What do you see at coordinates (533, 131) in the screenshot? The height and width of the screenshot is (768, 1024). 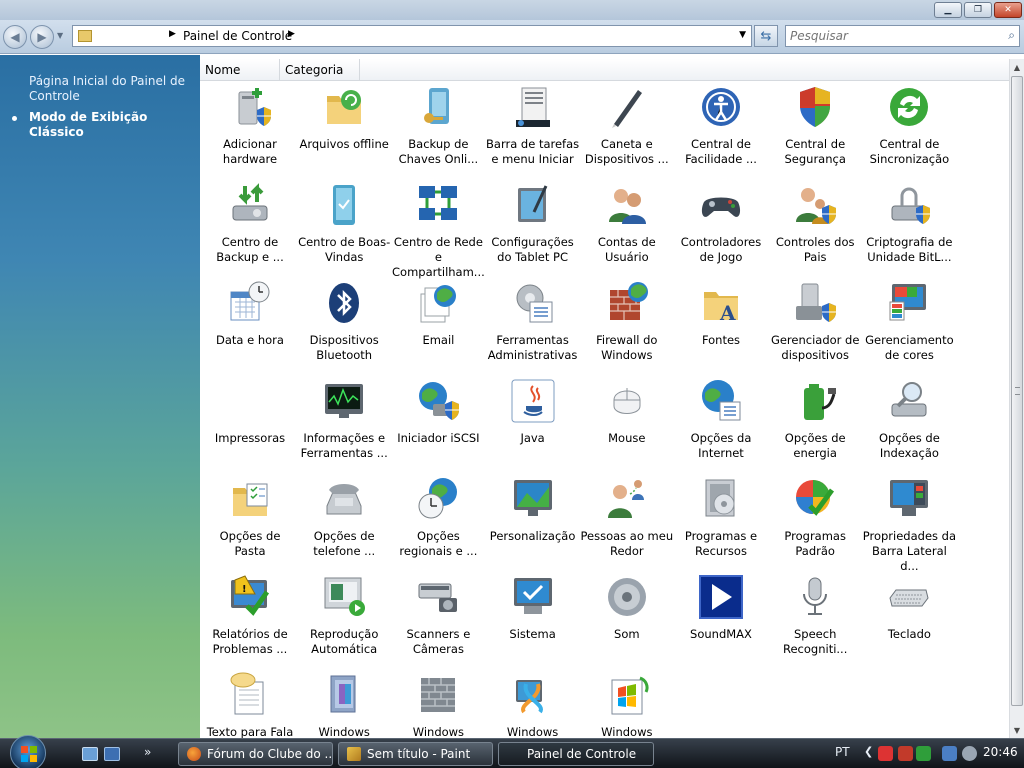 I see `control-panel-item: Barra de tarefas e menu Iniciar` at bounding box center [533, 131].